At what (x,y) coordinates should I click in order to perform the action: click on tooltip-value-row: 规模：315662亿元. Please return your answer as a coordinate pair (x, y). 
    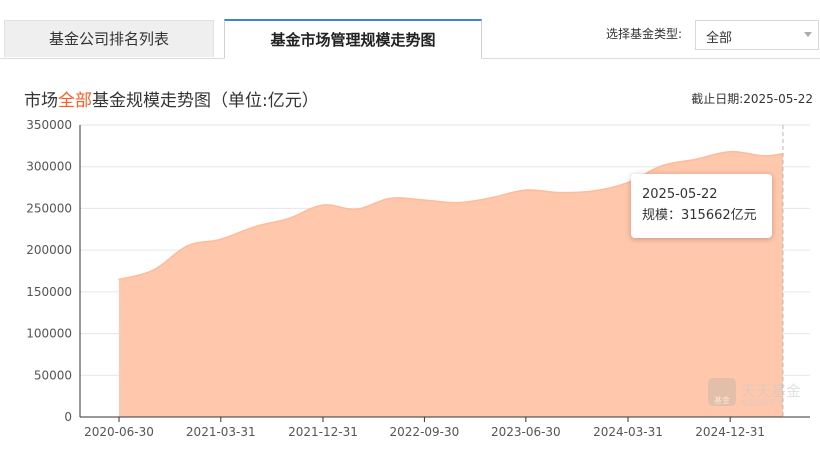
    Looking at the image, I should click on (701, 215).